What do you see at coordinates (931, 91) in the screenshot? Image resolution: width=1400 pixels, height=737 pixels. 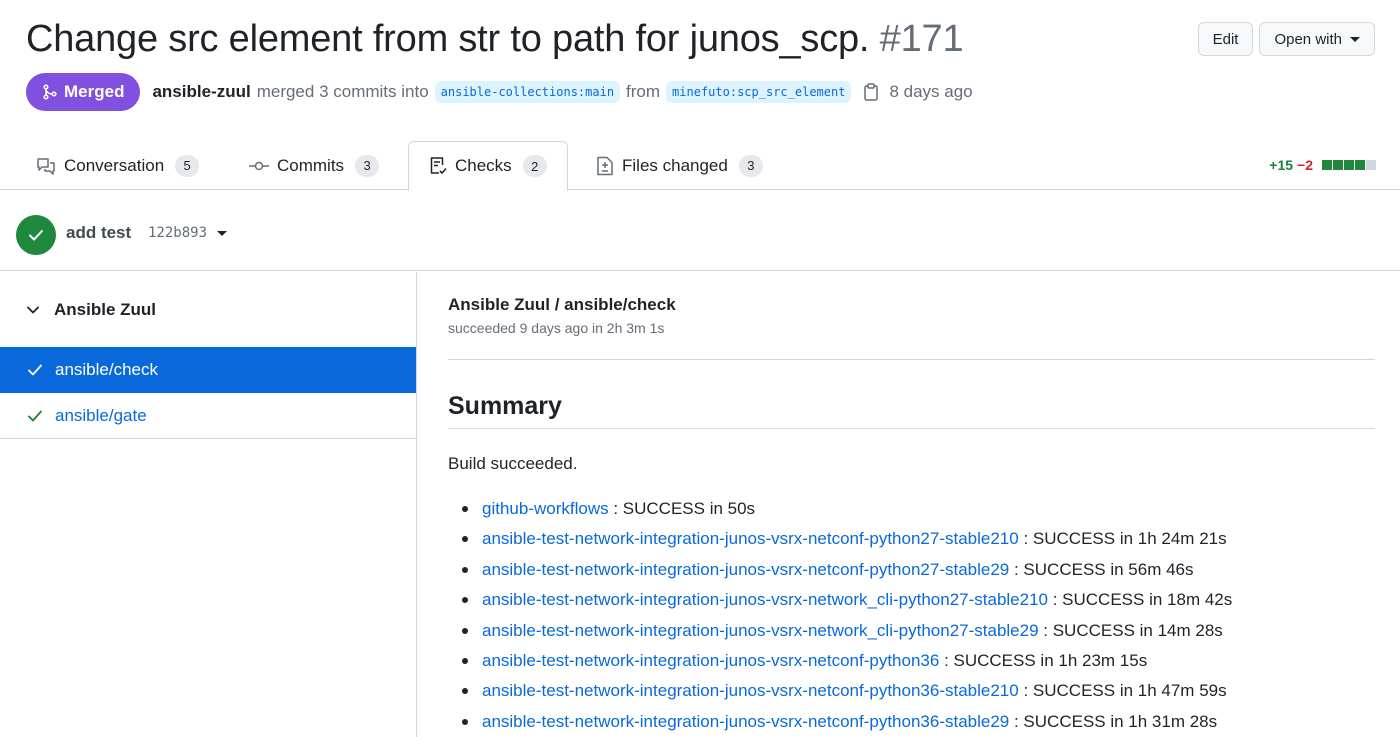 I see `merged-time: 8 days ago` at bounding box center [931, 91].